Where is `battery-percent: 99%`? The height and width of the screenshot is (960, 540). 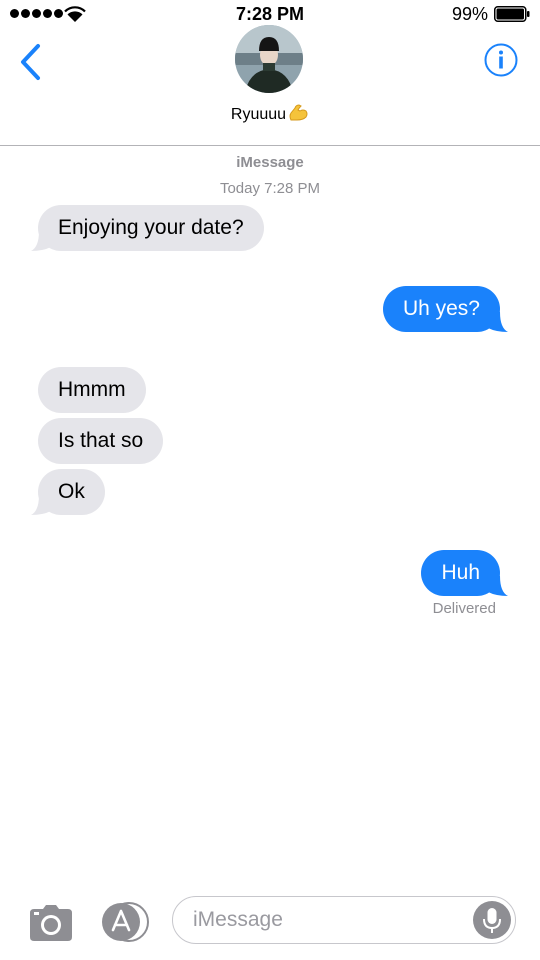 battery-percent: 99% is located at coordinates (469, 14).